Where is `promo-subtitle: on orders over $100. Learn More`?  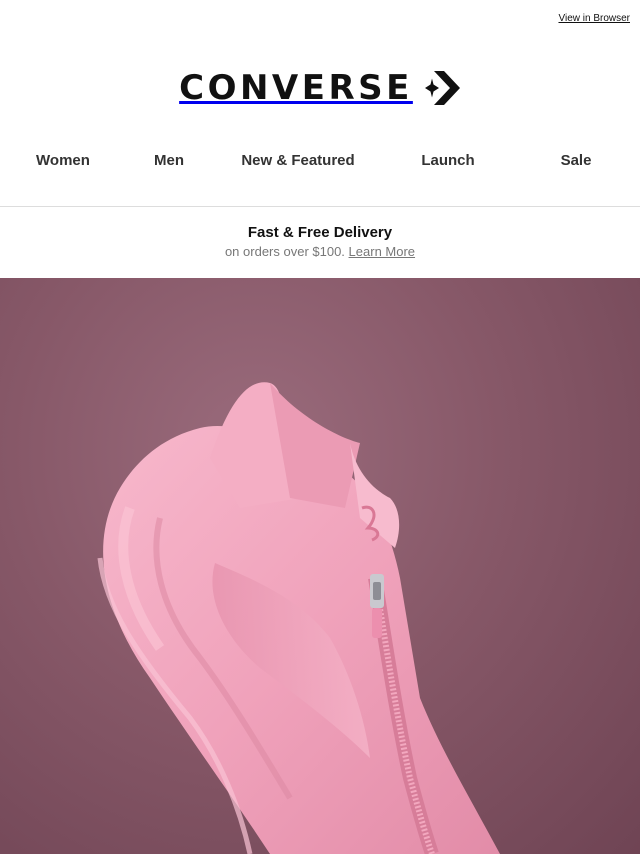 promo-subtitle: on orders over $100. Learn More is located at coordinates (320, 252).